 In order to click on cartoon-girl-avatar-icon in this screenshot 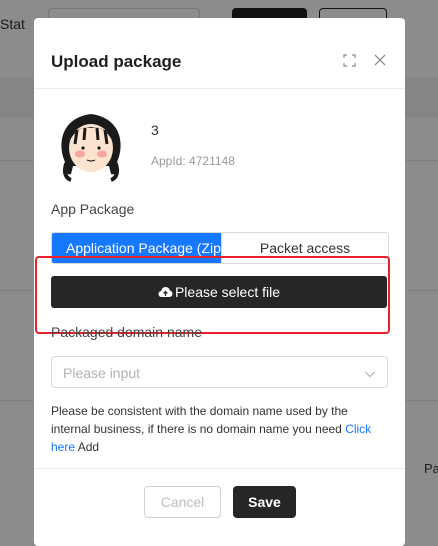, I will do `click(91, 144)`.